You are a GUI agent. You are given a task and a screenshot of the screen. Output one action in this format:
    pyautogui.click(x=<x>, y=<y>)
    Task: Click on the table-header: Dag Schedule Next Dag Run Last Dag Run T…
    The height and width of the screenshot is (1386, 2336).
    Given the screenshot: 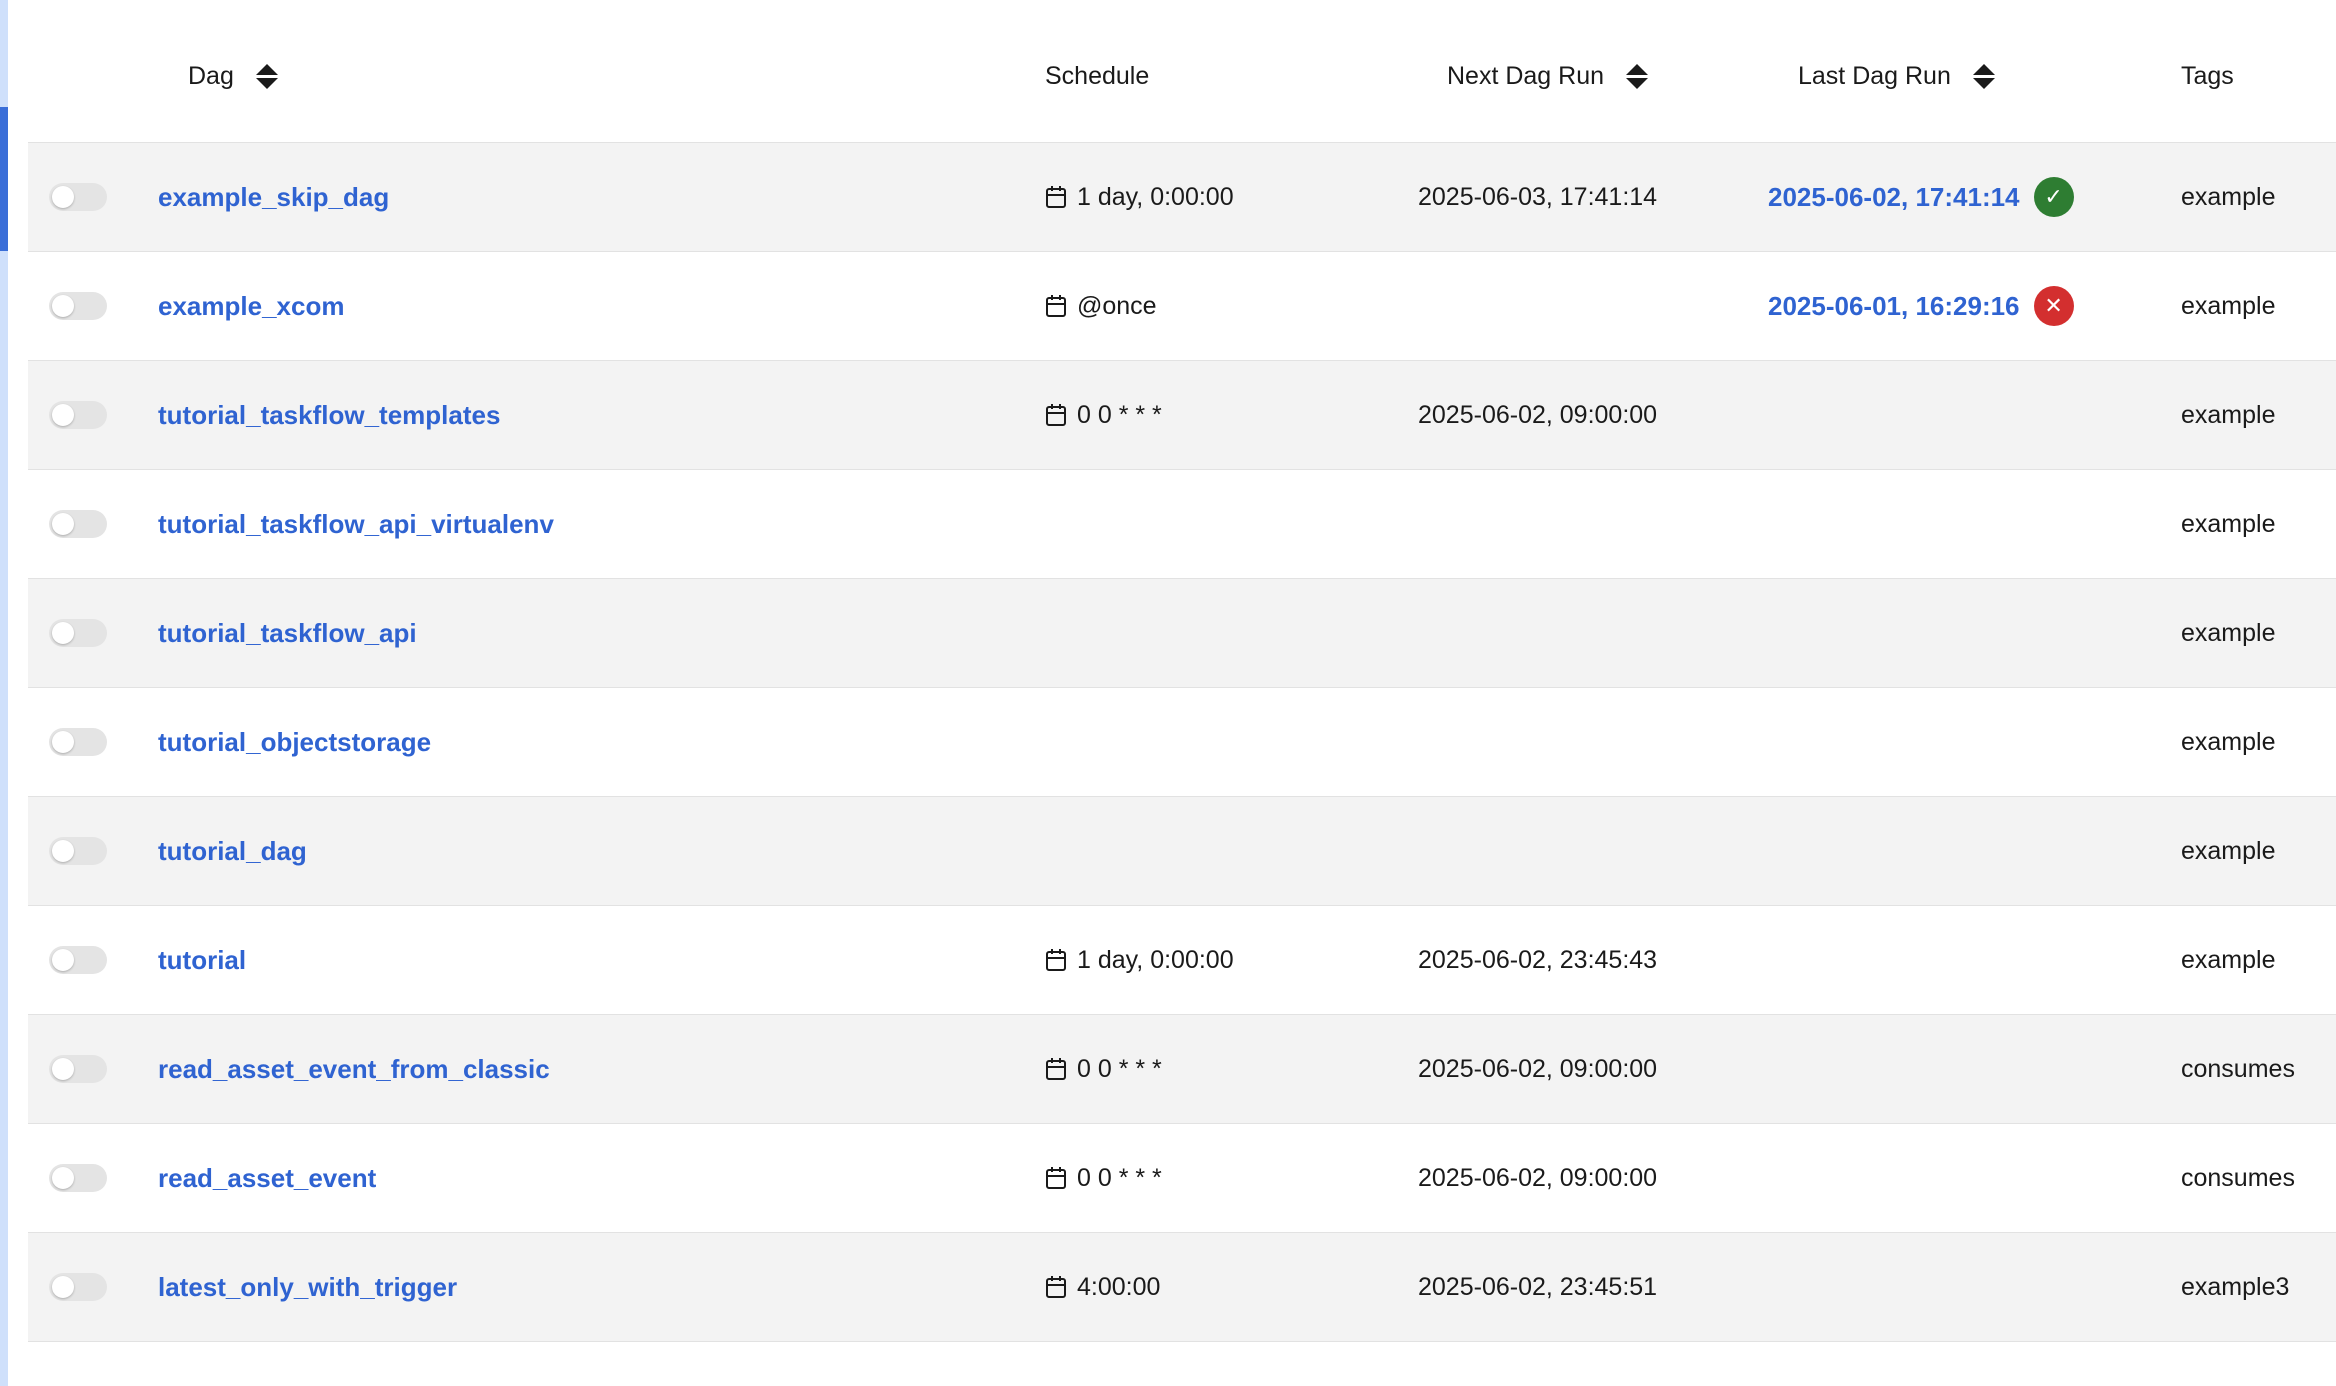 What is the action you would take?
    pyautogui.click(x=1182, y=71)
    